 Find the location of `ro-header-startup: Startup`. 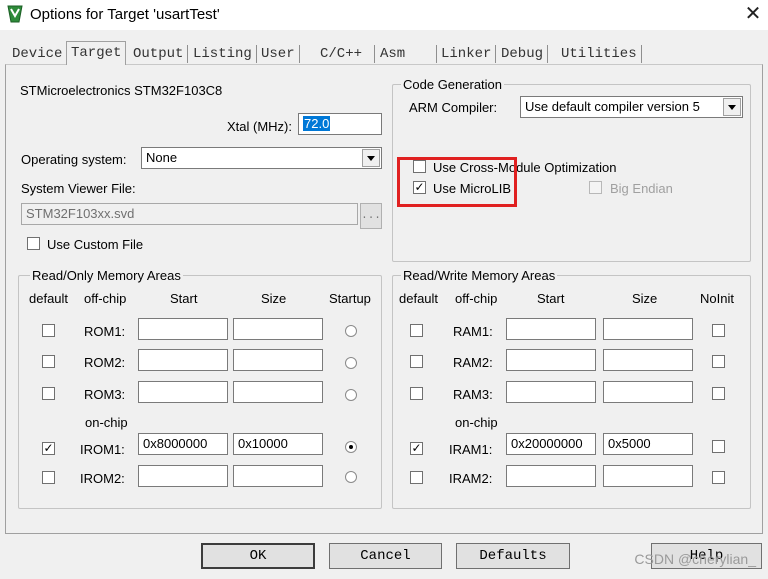

ro-header-startup: Startup is located at coordinates (350, 298).